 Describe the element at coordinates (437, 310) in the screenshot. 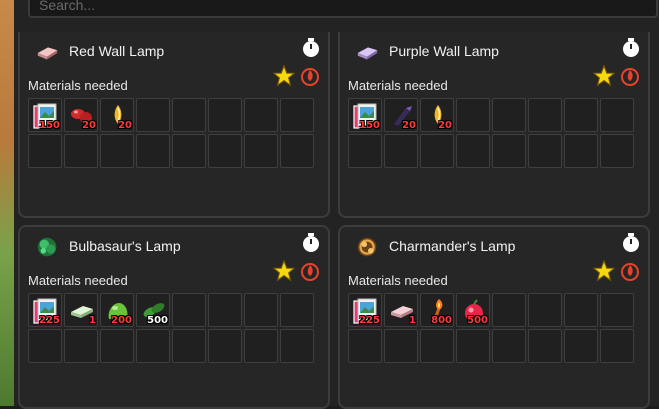

I see `material-slot: 800` at that location.